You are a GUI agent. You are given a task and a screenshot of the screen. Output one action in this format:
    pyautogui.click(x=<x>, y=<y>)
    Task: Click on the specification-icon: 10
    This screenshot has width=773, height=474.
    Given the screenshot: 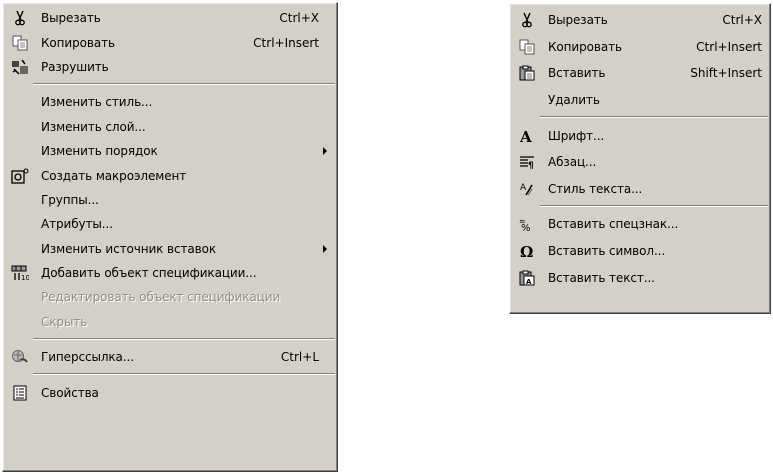 What is the action you would take?
    pyautogui.click(x=20, y=273)
    